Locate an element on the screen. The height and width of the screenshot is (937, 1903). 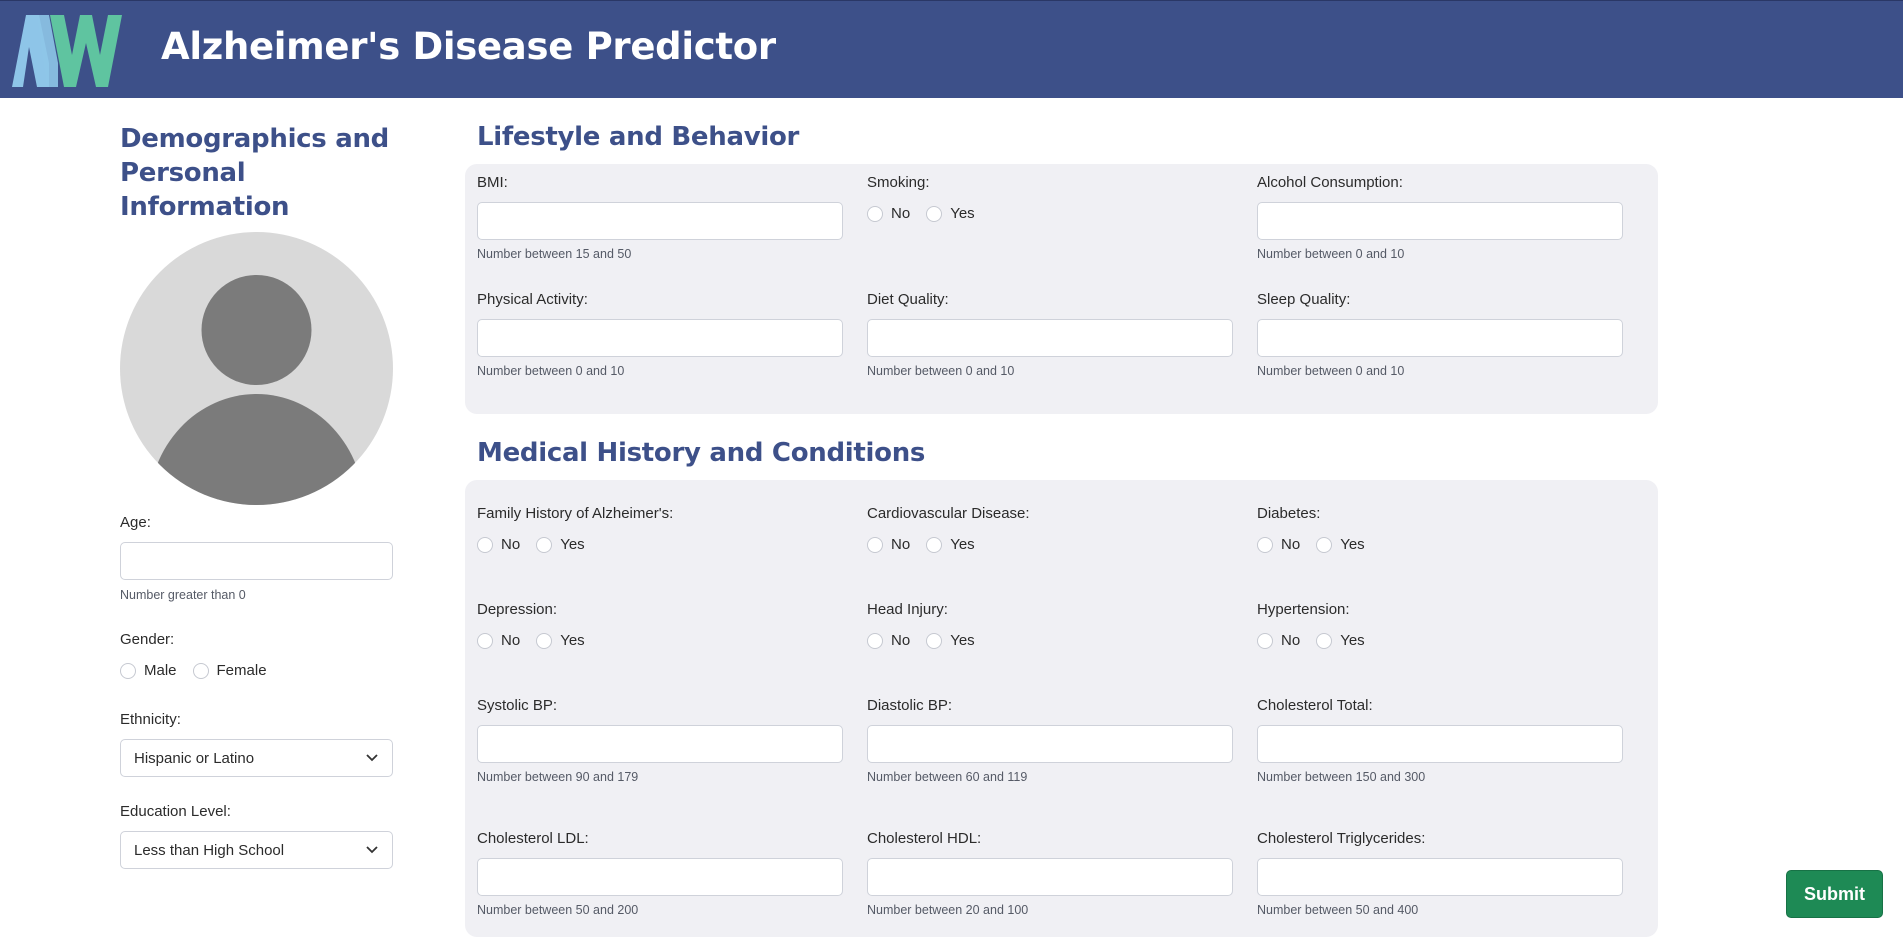
cholesterol-ldl-input is located at coordinates (660, 877).